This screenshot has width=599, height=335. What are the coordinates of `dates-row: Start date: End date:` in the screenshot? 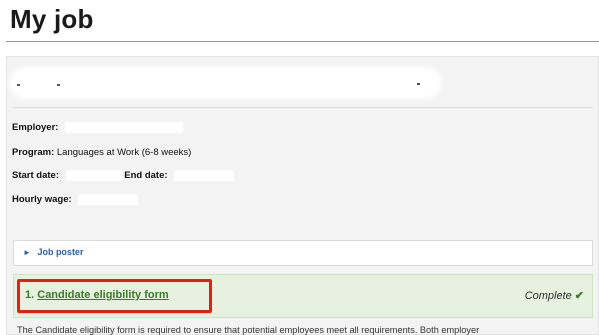 It's located at (123, 176).